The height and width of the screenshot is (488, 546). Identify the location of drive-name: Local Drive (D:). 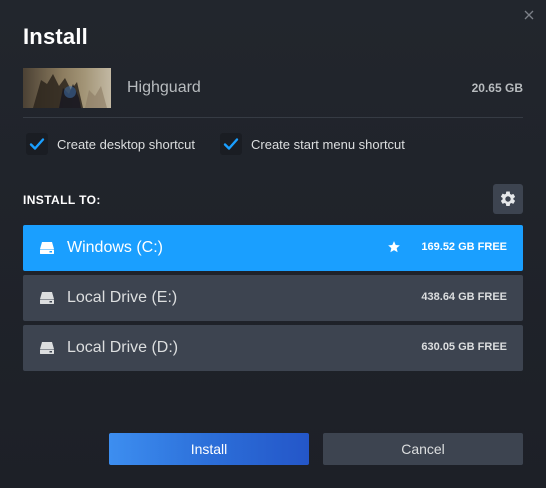
(123, 347).